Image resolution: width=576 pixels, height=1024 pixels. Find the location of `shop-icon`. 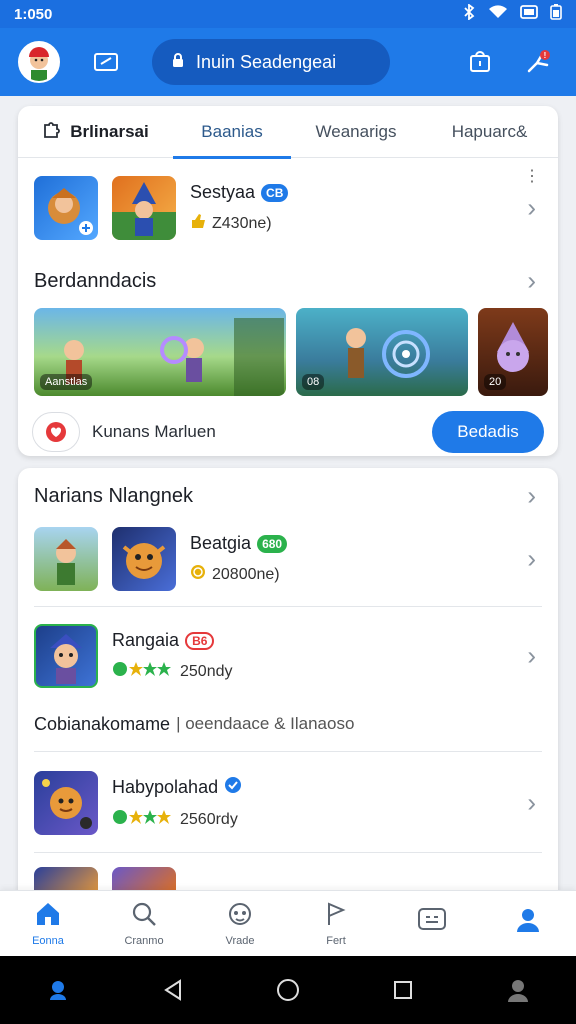

shop-icon is located at coordinates (480, 62).